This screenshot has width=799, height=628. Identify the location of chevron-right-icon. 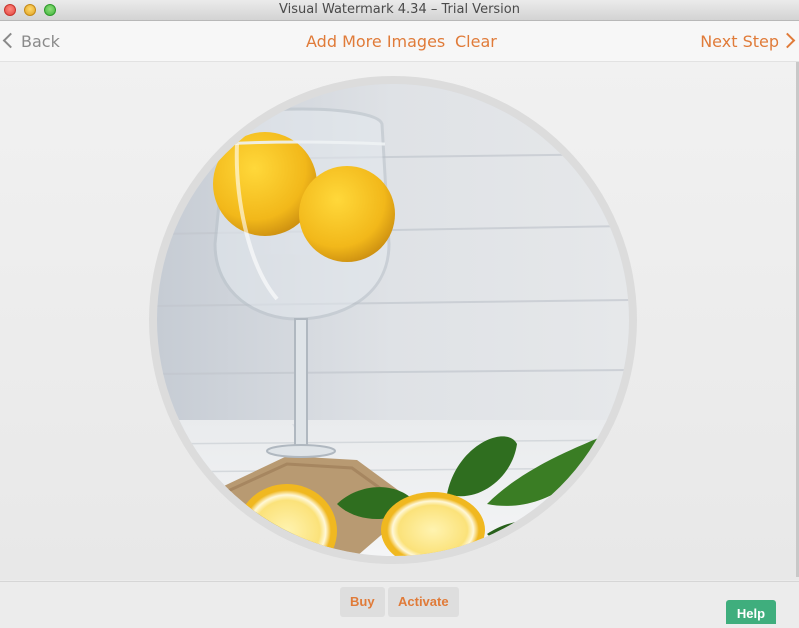
(787, 40).